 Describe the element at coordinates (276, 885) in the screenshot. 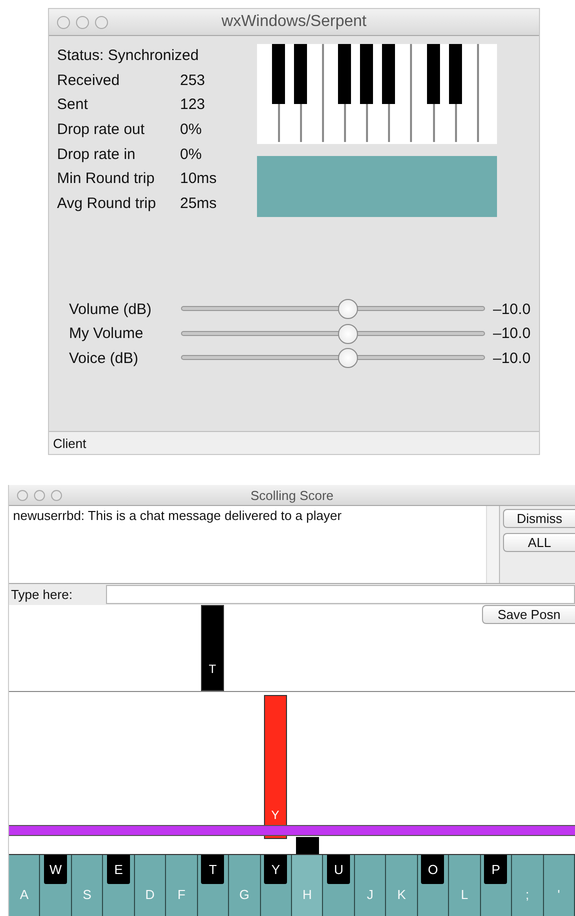

I see `keyboard-key: Y` at that location.